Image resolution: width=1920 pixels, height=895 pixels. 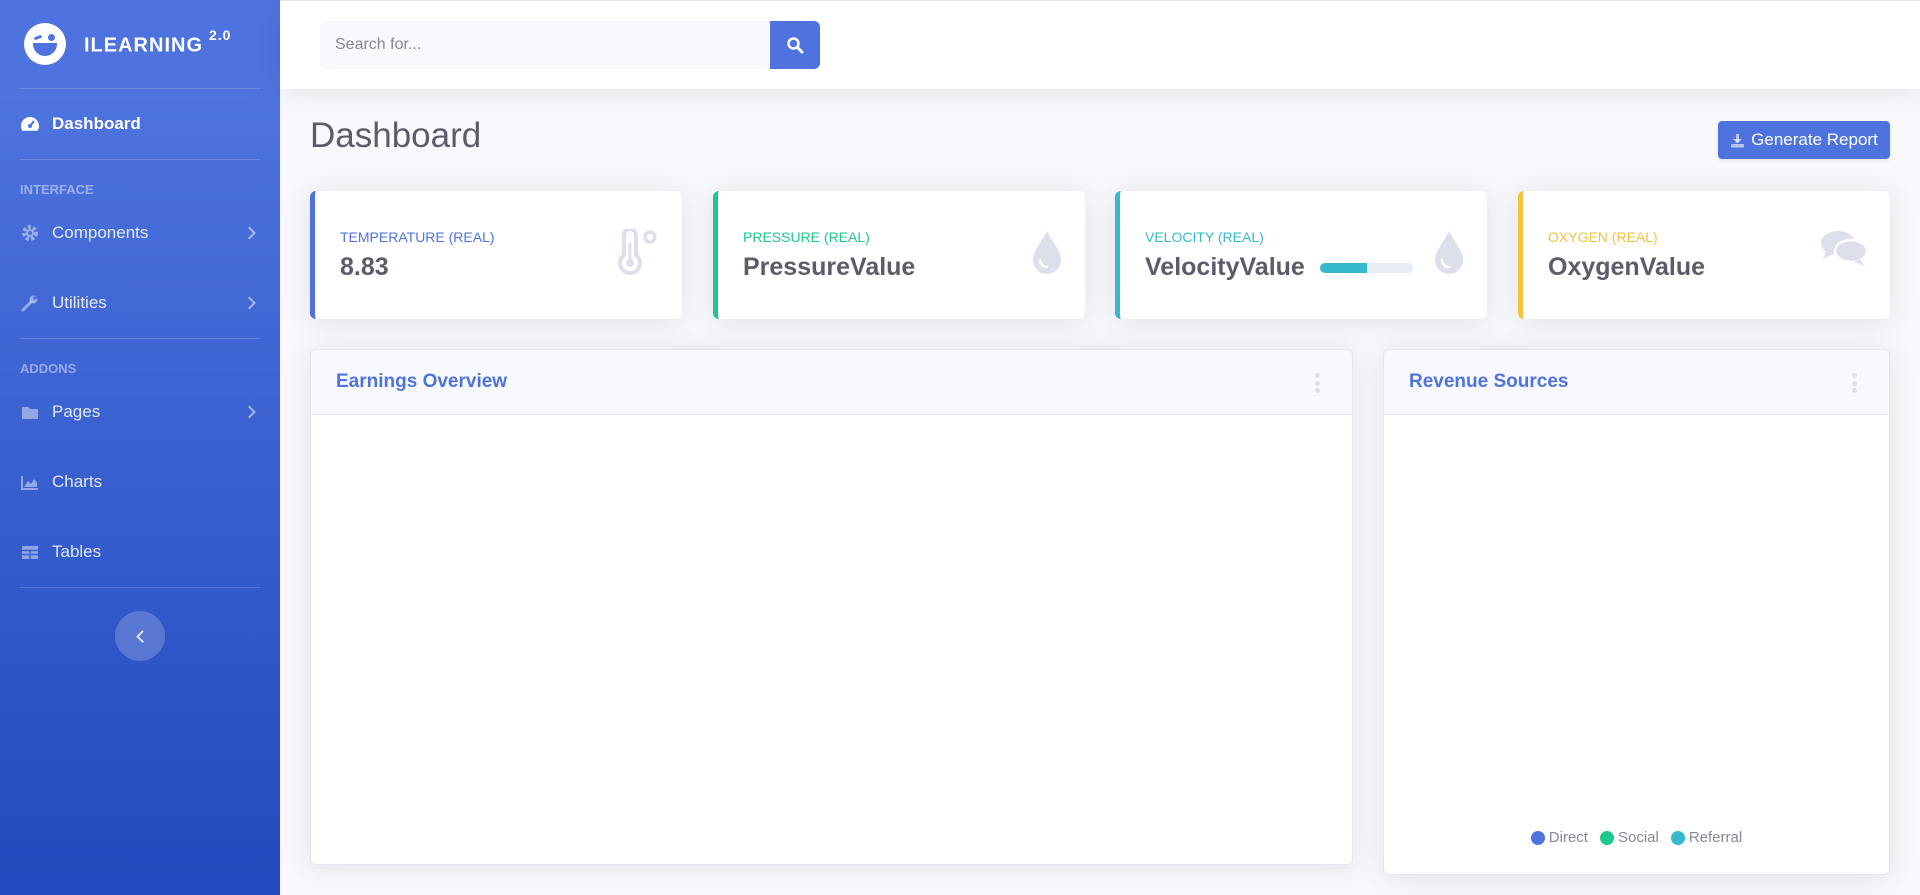 What do you see at coordinates (140, 412) in the screenshot?
I see `sidebar-item-pages: Pages` at bounding box center [140, 412].